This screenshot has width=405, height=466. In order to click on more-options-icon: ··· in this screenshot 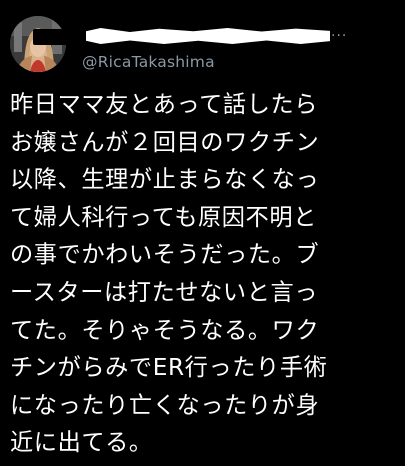, I will do `click(339, 36)`.